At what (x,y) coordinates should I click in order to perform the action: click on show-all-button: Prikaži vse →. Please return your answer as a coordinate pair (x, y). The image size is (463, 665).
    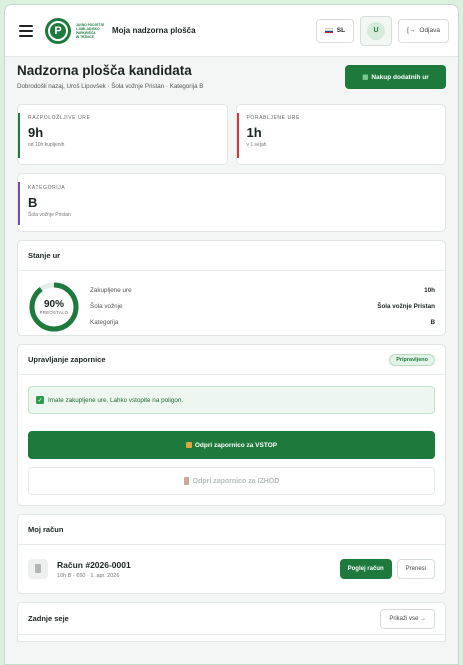
    Looking at the image, I should click on (407, 618).